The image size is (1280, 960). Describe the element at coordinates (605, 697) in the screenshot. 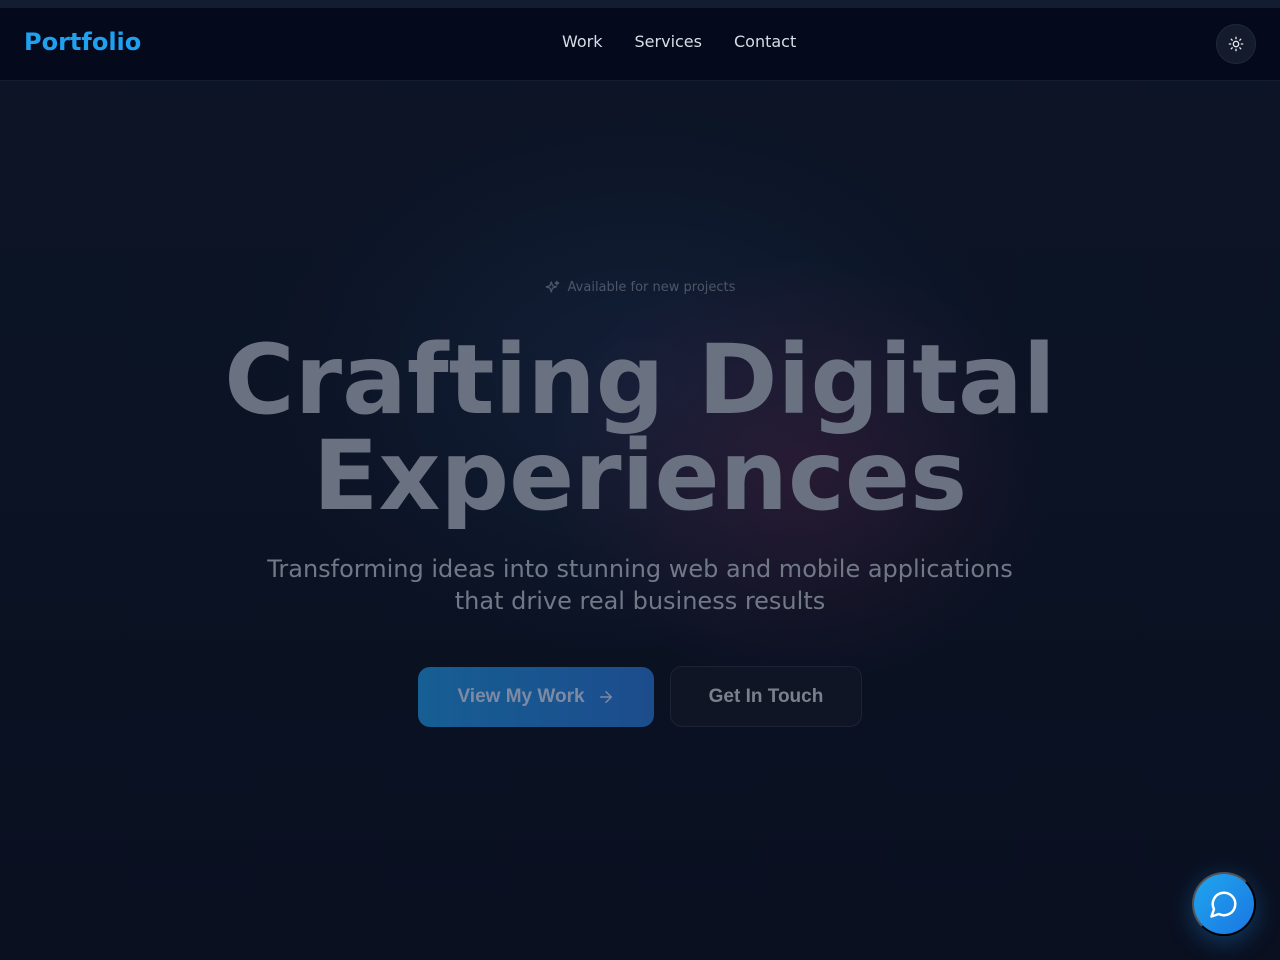

I see `arrow-right-icon` at that location.